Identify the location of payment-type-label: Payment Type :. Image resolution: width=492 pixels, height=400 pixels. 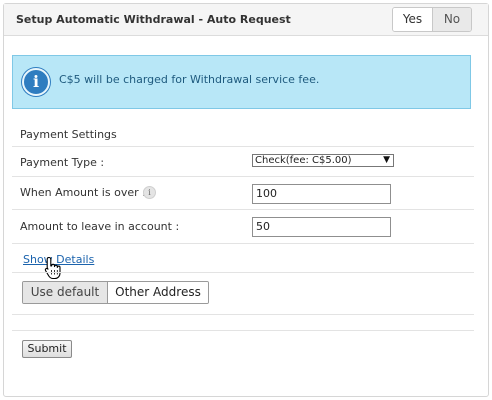
(62, 162).